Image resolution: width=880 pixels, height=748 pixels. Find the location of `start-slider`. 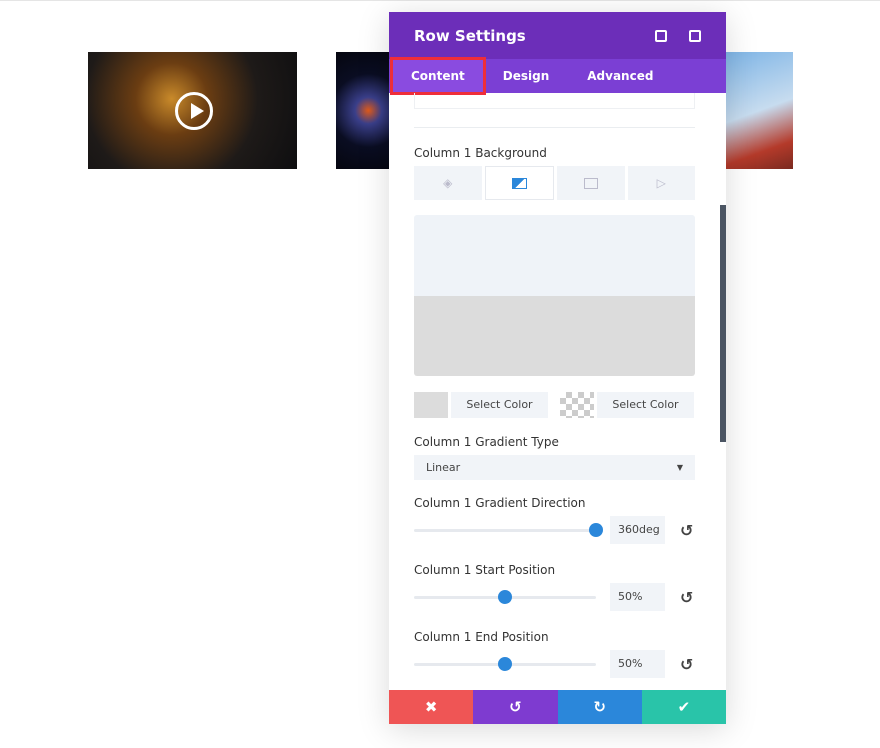

start-slider is located at coordinates (505, 596).